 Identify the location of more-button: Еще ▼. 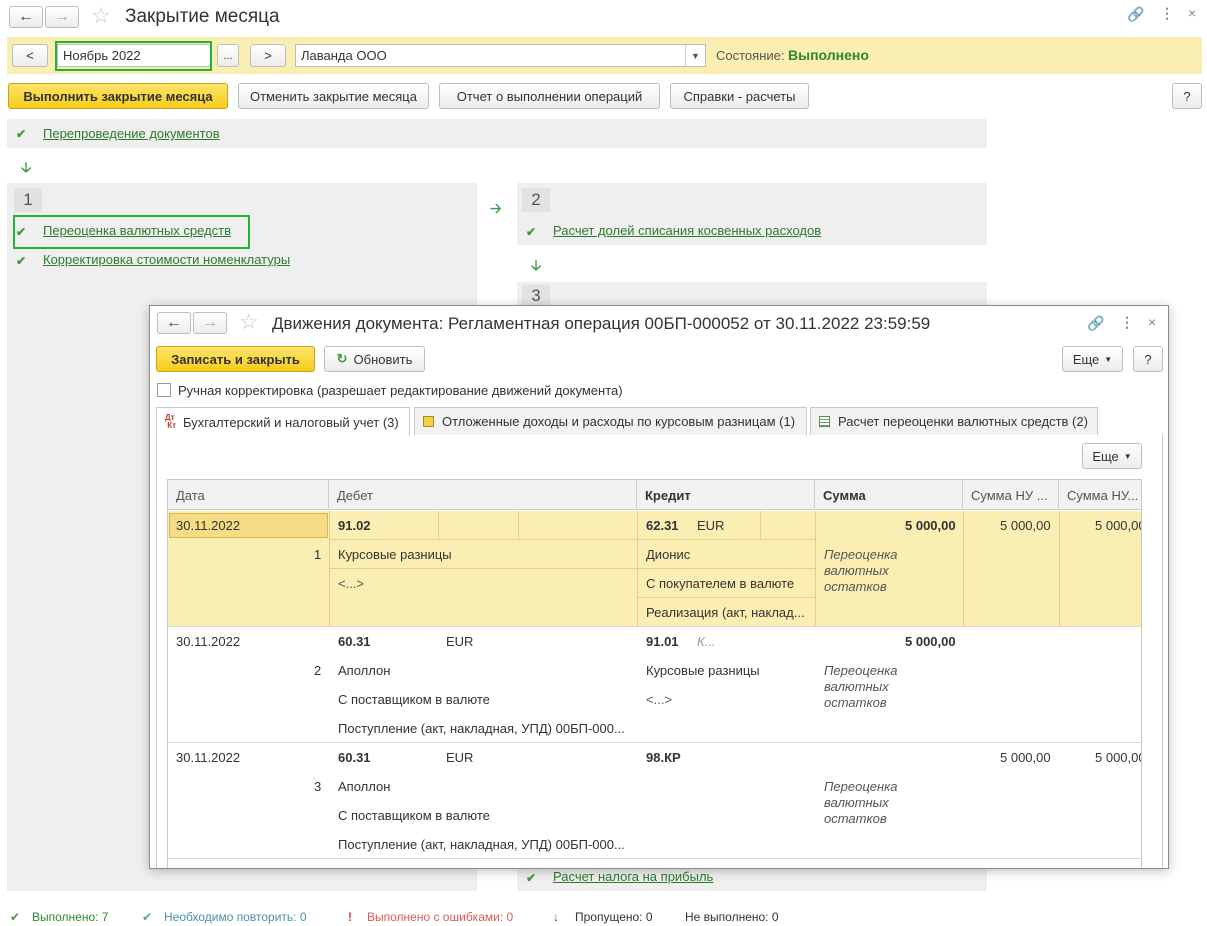
(1092, 359).